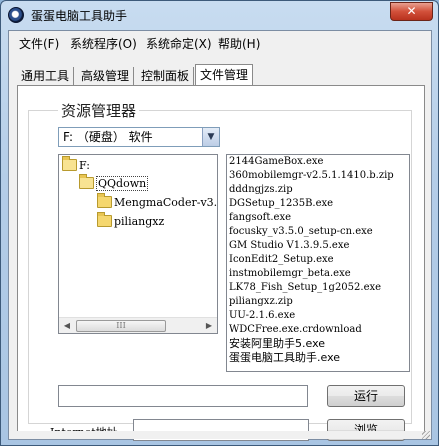 The image size is (439, 446). Describe the element at coordinates (99, 110) in the screenshot. I see `group-title: 资源管理器` at that location.